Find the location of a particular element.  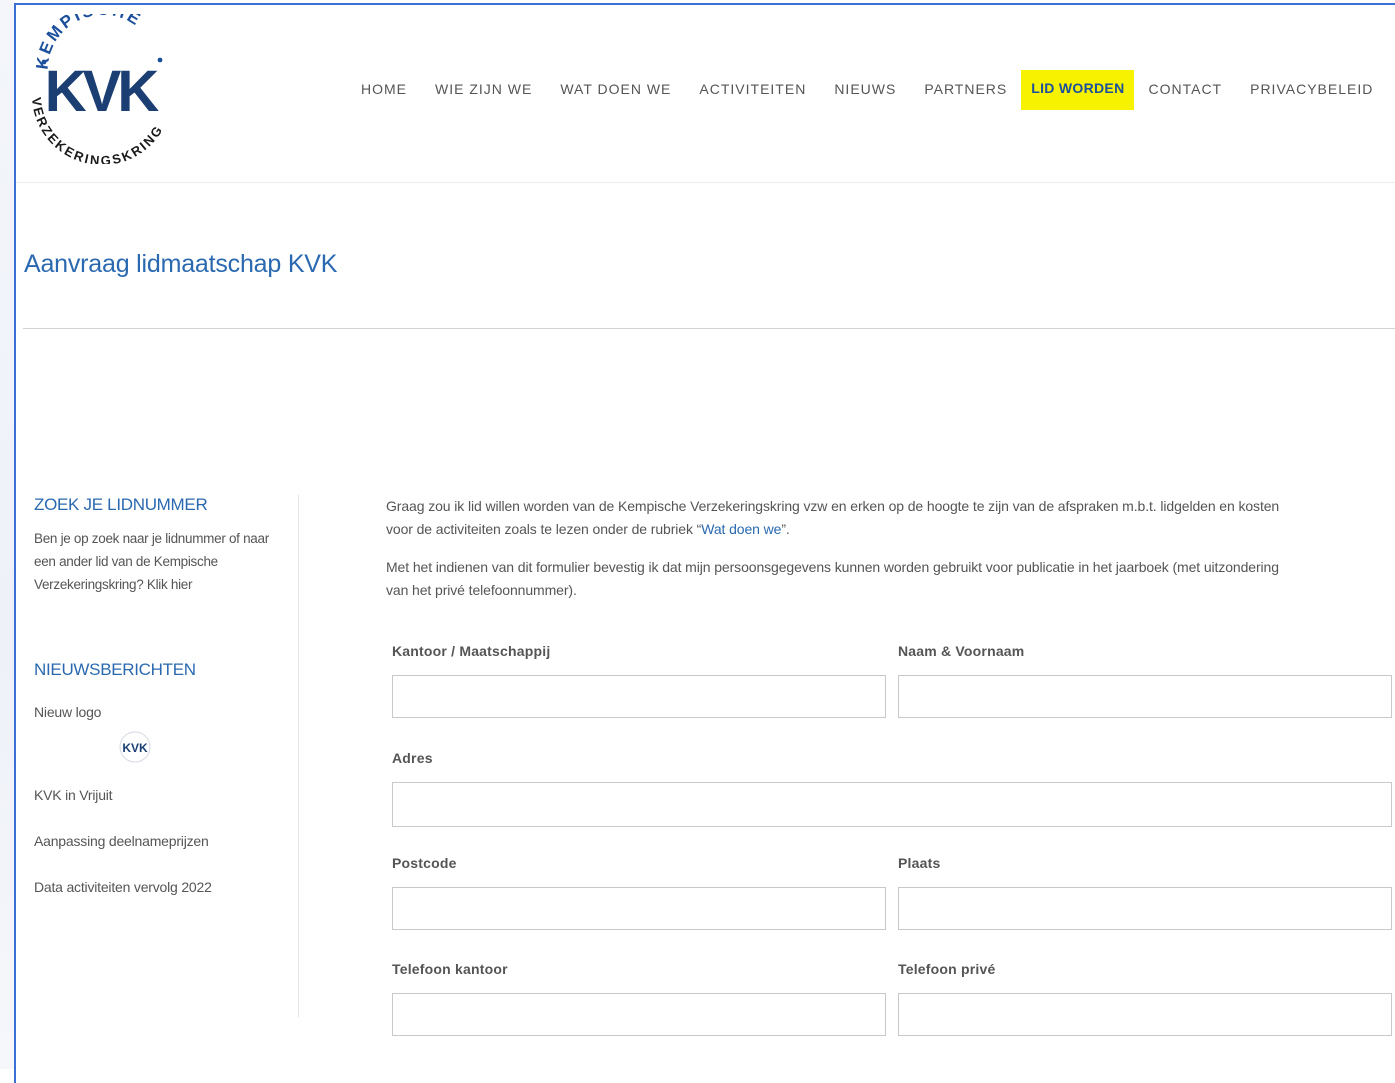

telefoon-prive-input is located at coordinates (1145, 1014).